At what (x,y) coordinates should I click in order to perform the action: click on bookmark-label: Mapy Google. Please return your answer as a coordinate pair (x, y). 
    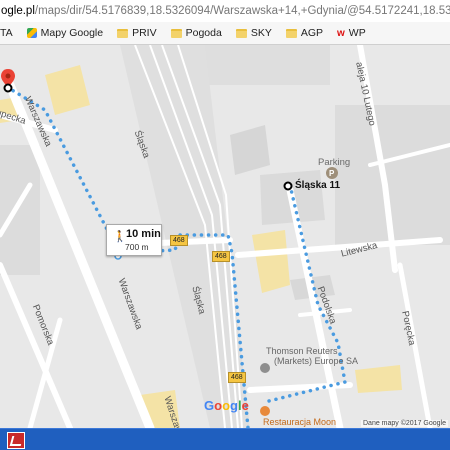
    Looking at the image, I should click on (72, 33).